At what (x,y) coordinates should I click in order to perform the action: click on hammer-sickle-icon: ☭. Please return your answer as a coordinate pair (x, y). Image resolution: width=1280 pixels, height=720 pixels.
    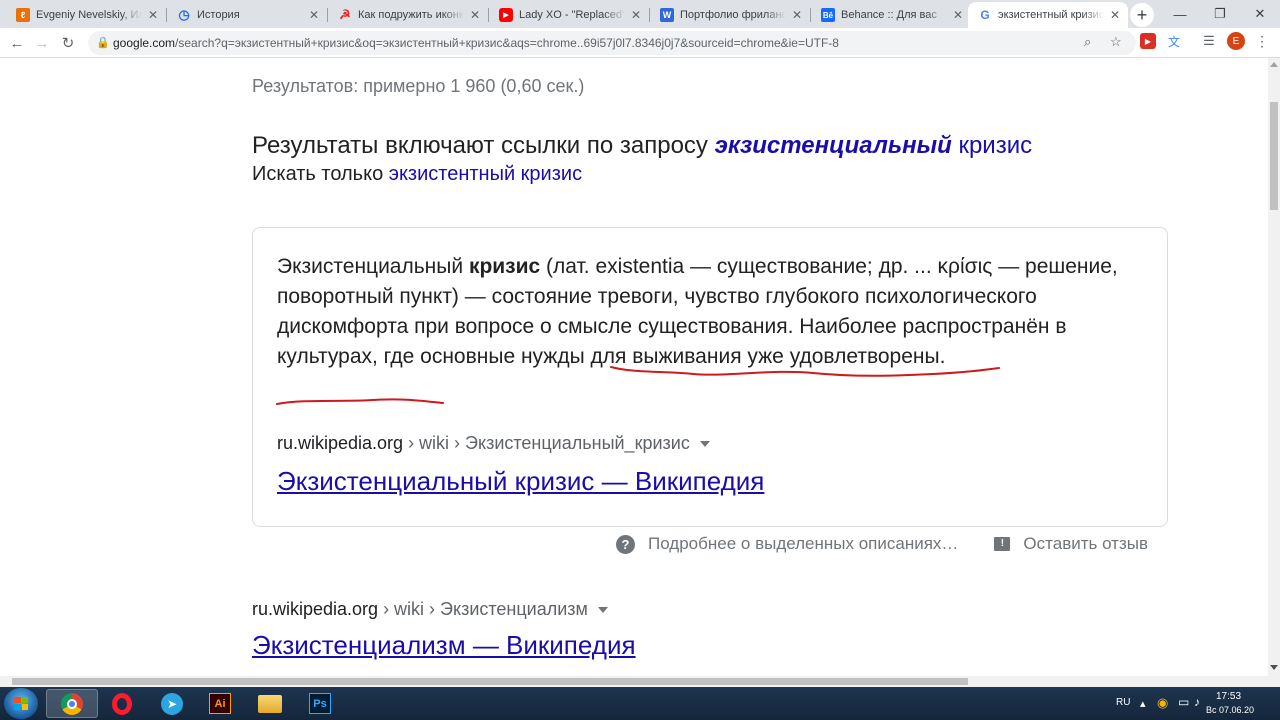
    Looking at the image, I should click on (345, 14).